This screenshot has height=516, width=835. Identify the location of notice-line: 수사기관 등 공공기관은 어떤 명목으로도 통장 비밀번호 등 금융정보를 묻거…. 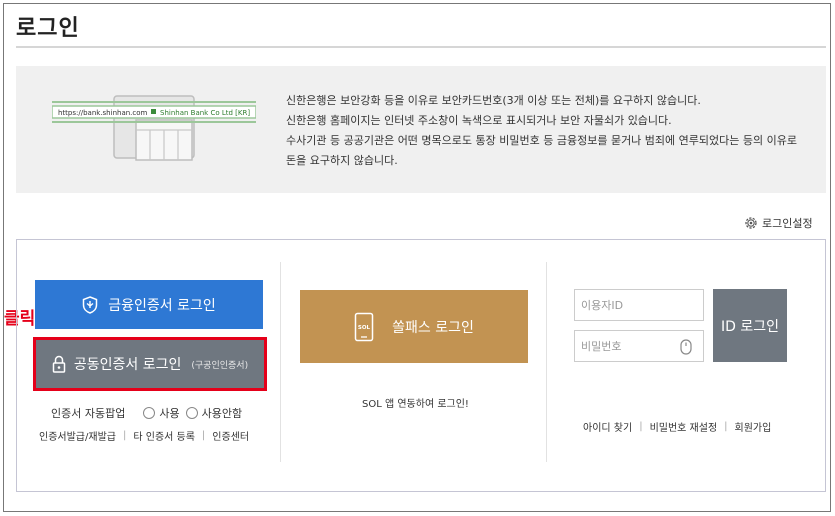
(541, 150).